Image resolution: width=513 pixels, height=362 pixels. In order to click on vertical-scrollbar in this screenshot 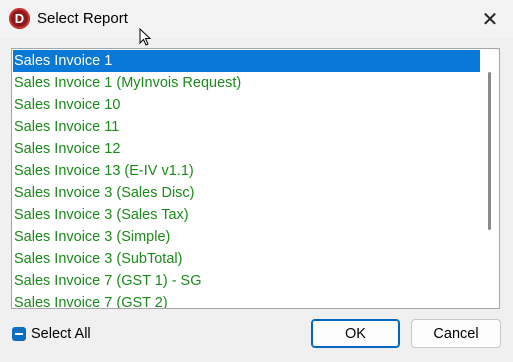, I will do `click(489, 178)`.